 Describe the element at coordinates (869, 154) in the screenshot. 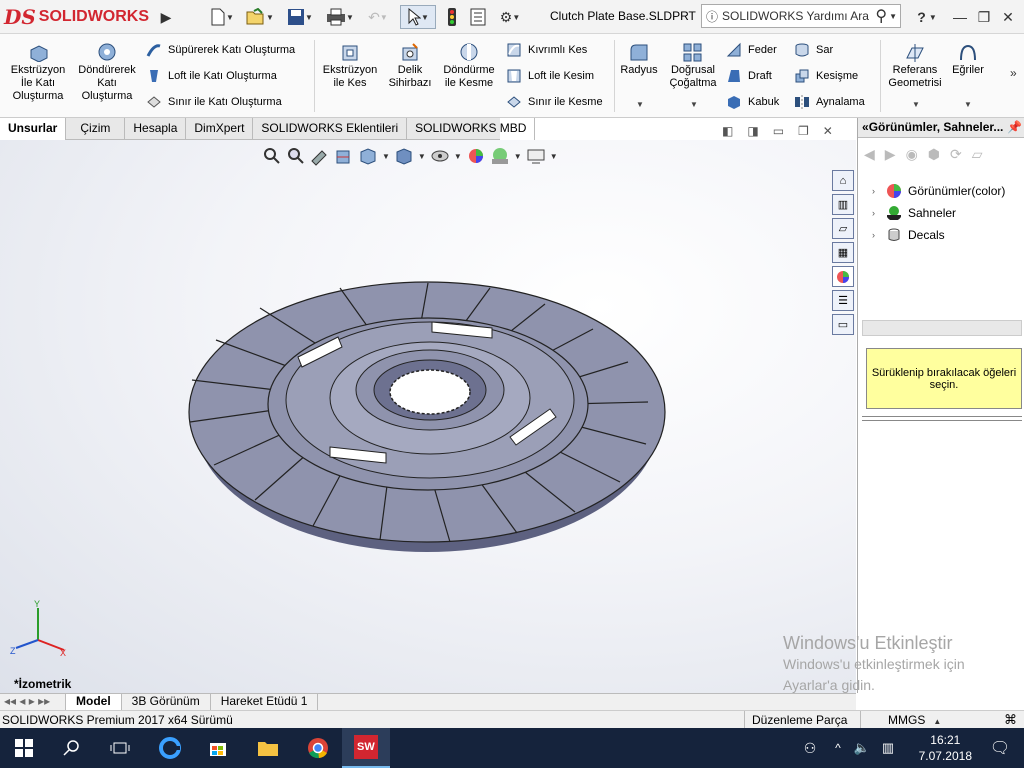

I see `back-icon: ◀` at that location.